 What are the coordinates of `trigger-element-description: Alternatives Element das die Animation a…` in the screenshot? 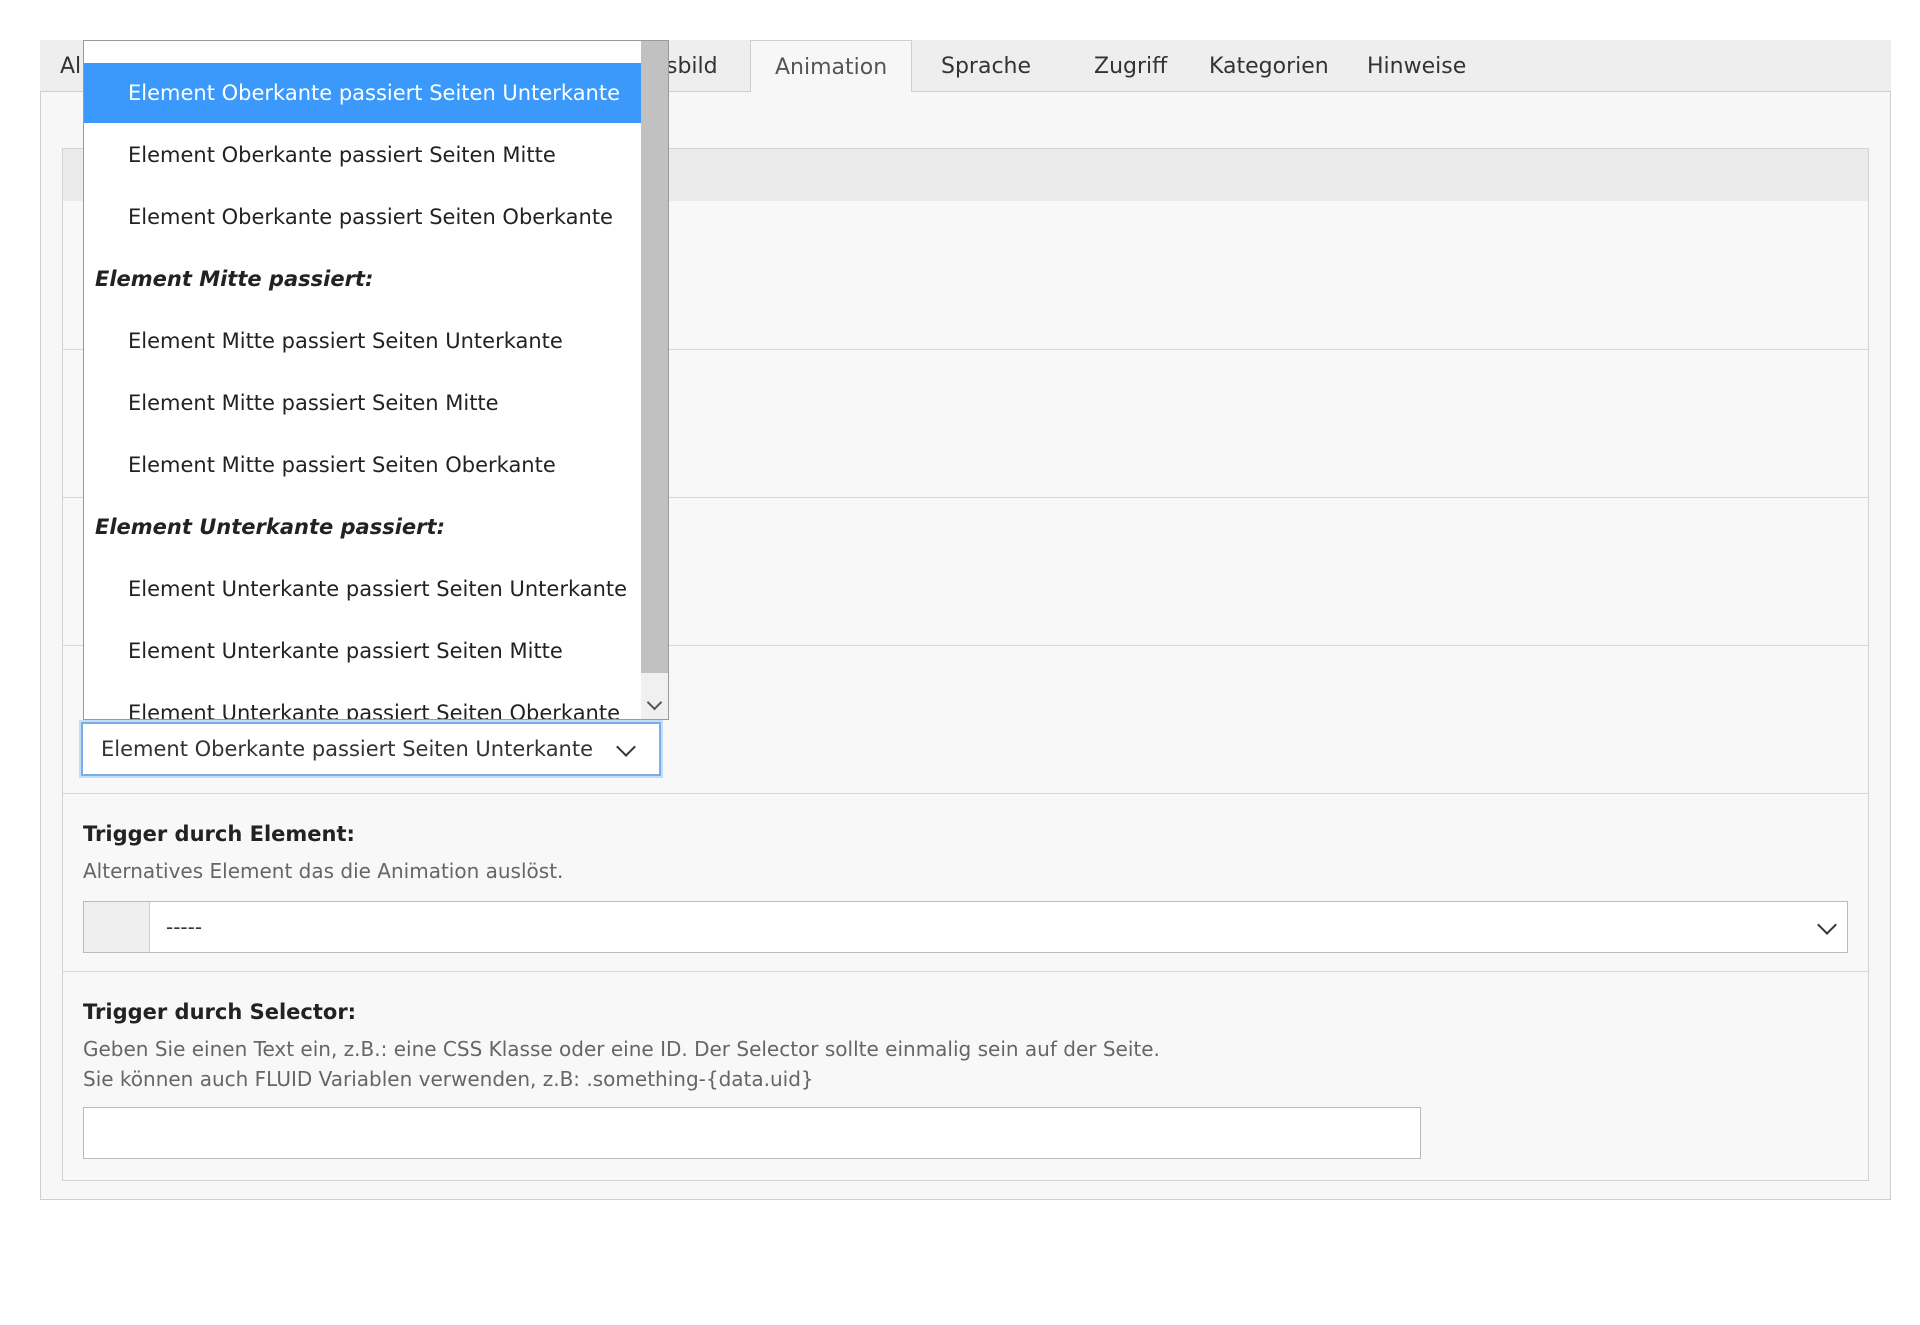 It's located at (323, 871).